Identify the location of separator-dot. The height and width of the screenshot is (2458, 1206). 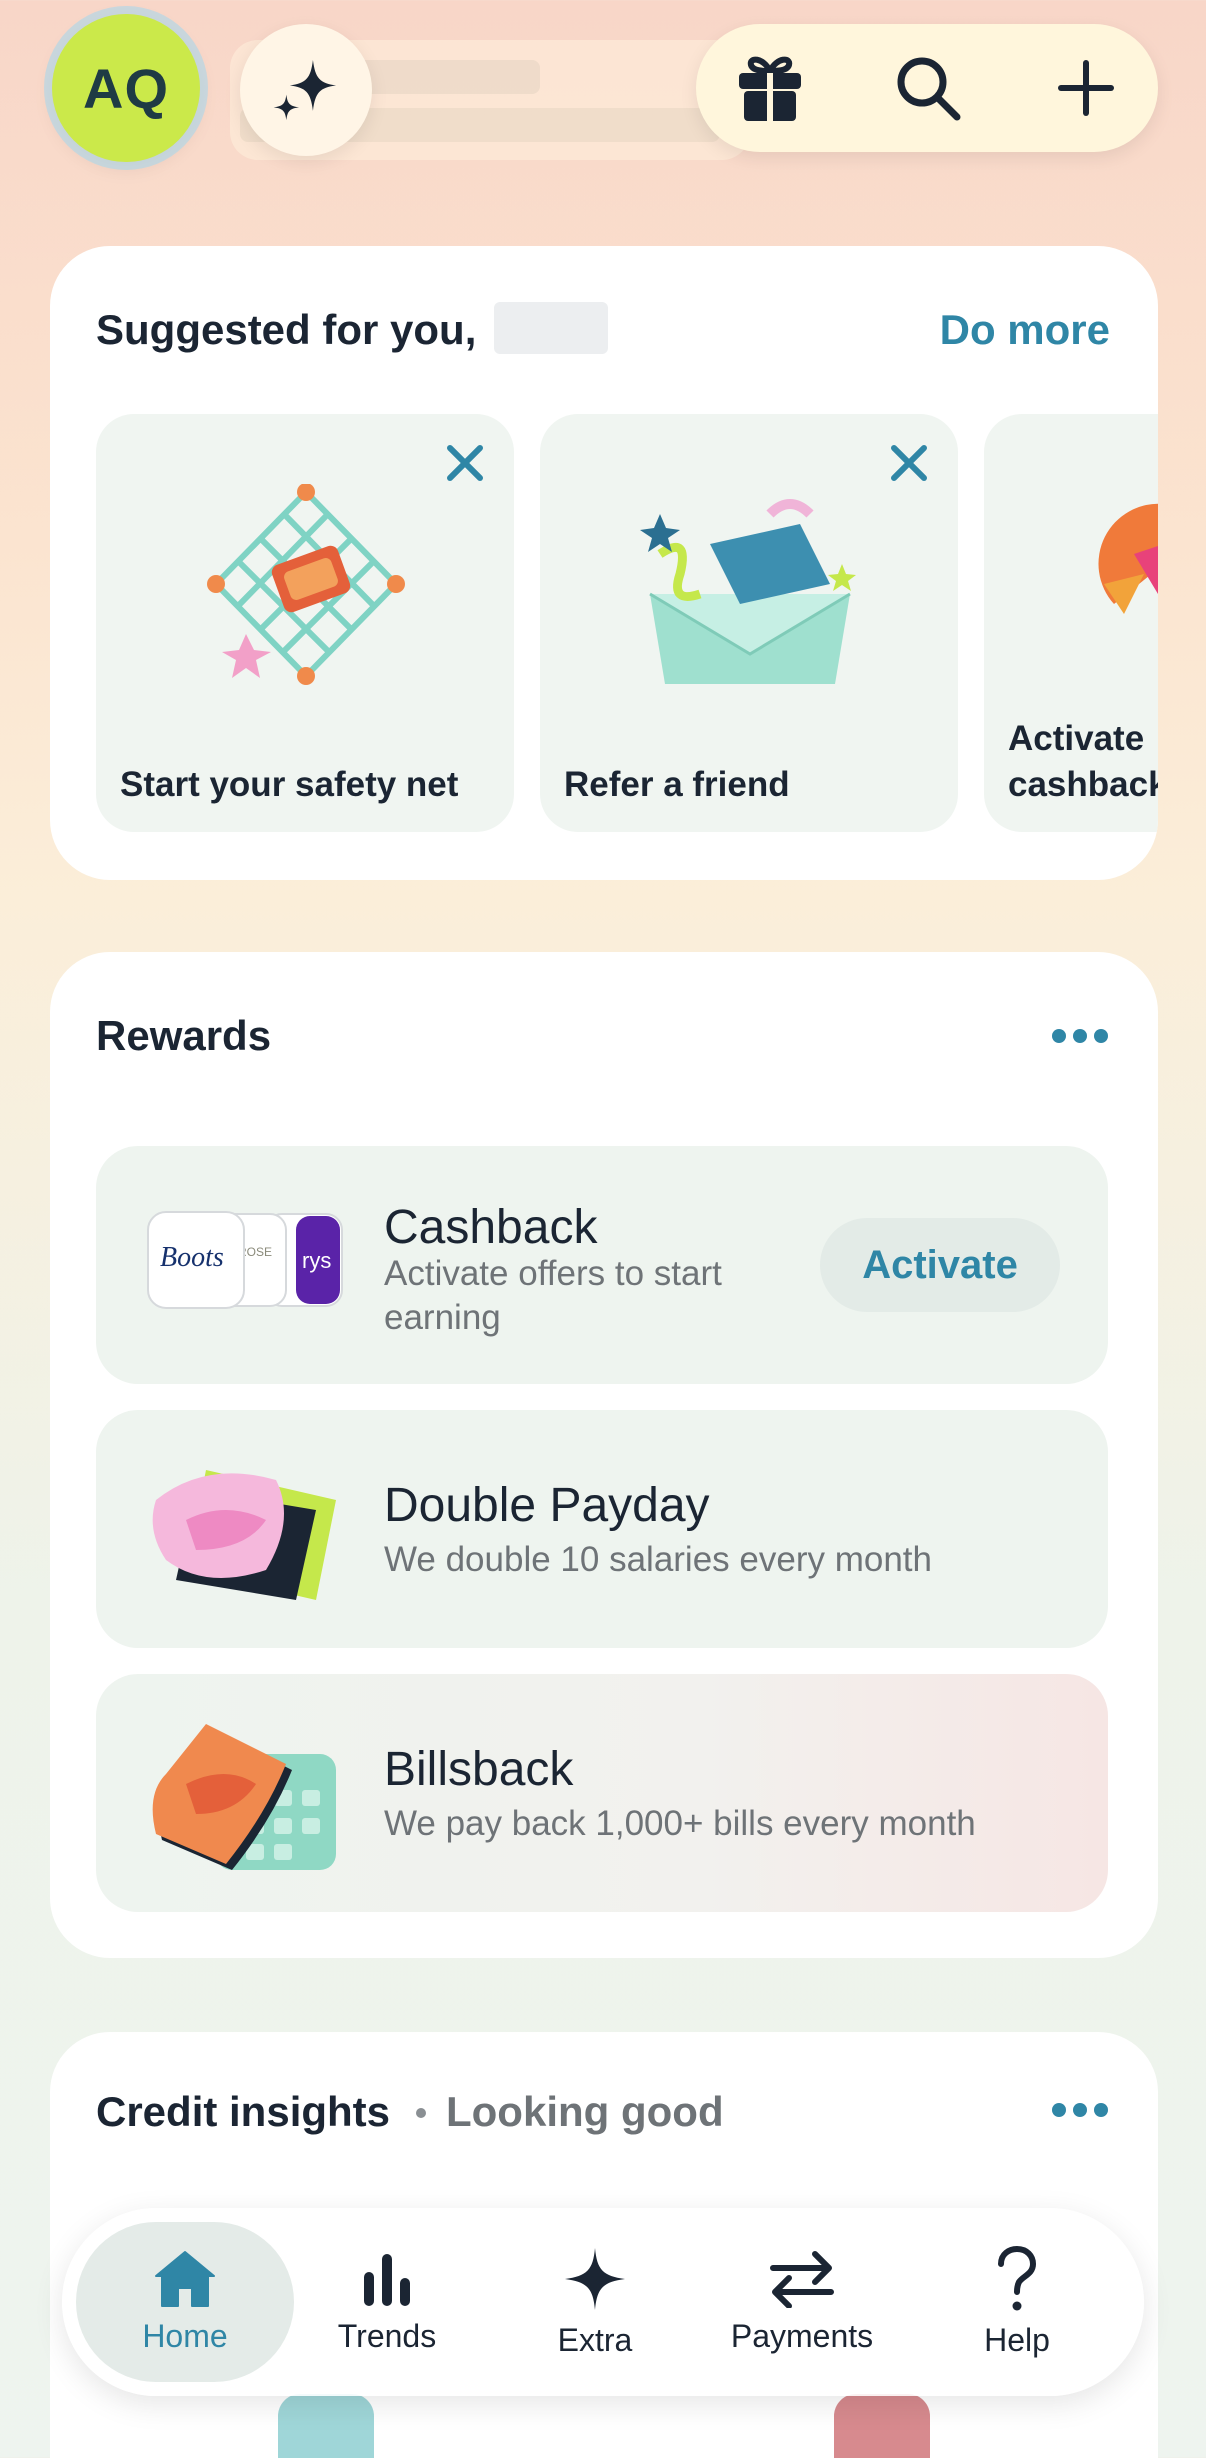
(421, 2113).